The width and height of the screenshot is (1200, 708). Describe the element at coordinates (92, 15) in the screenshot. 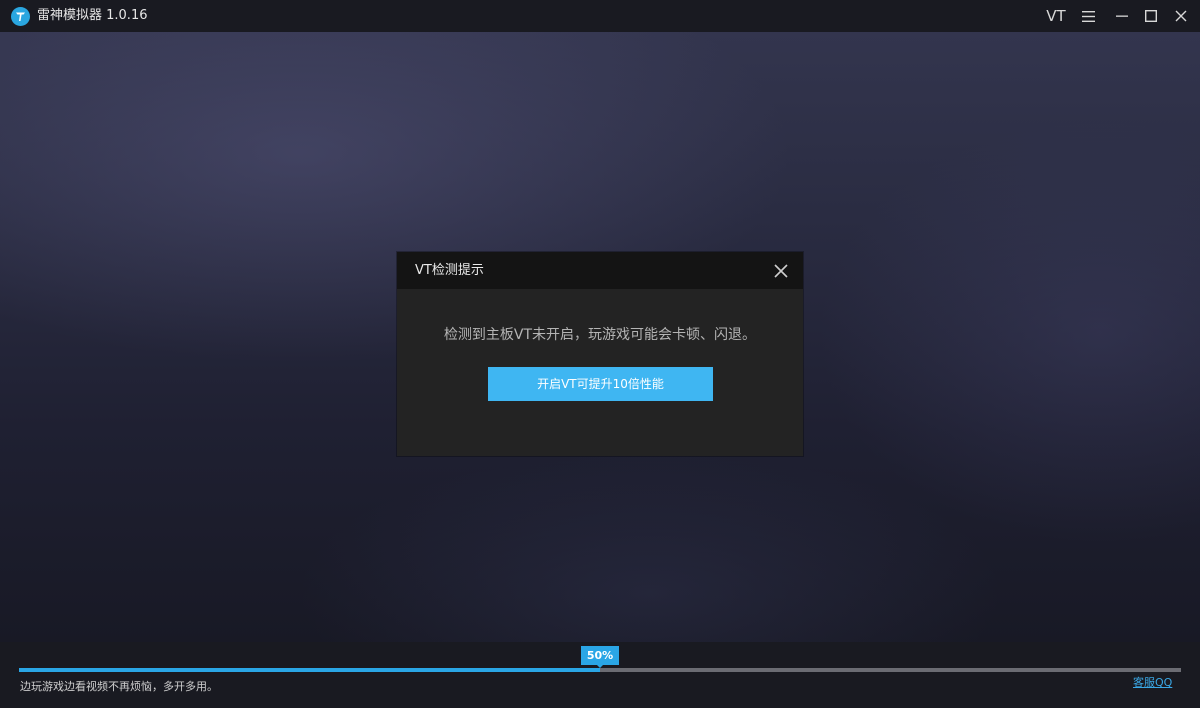

I see `app-title: 雷神模拟器 1.0.16` at that location.